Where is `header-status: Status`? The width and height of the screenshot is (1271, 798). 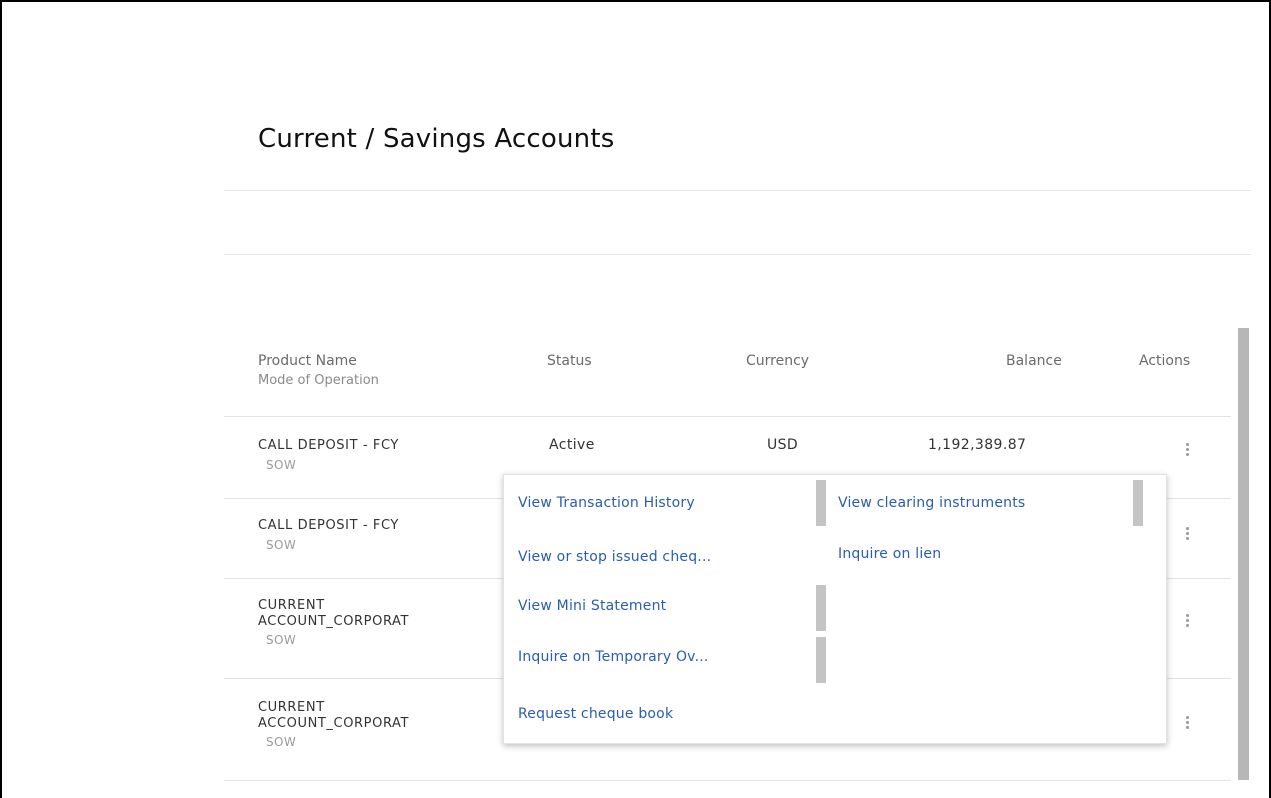
header-status: Status is located at coordinates (569, 361).